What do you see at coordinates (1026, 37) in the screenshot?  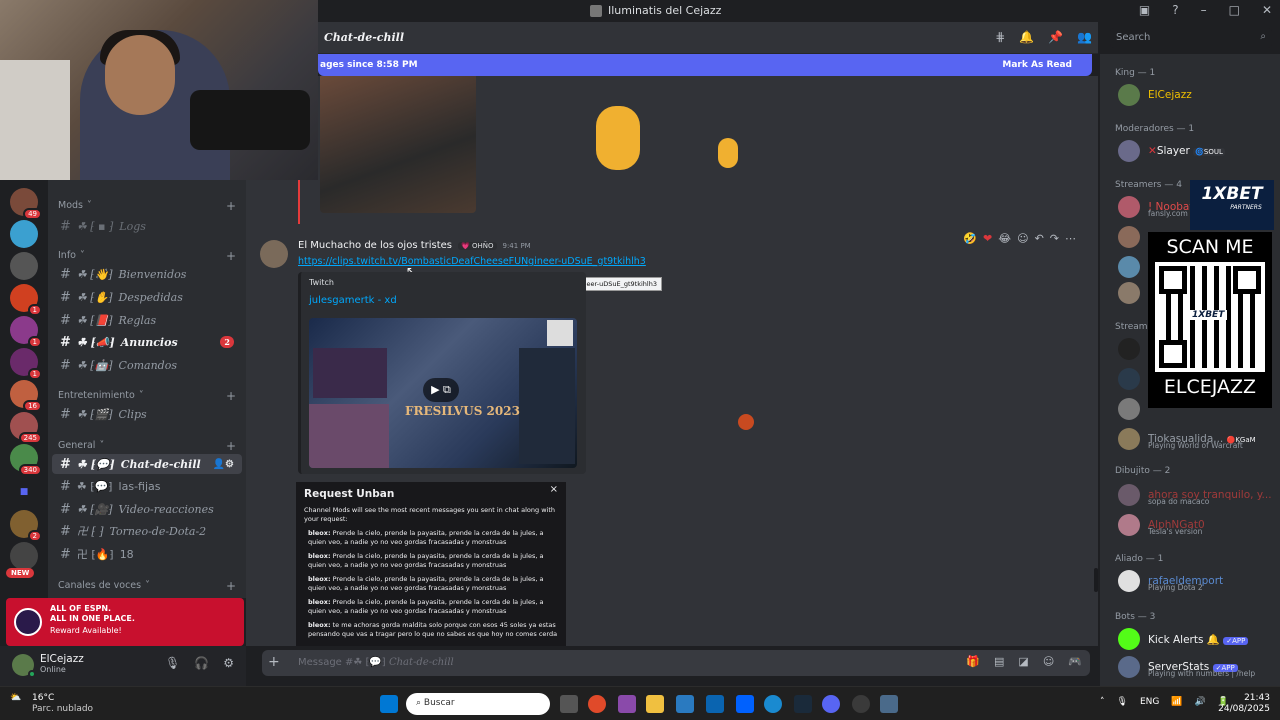 I see `bell-icon: 🔔` at bounding box center [1026, 37].